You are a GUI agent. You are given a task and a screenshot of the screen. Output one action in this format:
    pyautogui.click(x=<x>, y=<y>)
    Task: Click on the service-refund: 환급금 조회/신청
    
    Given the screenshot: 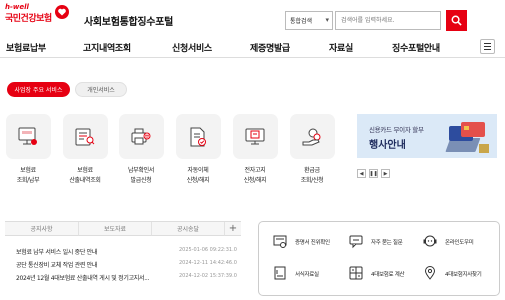 What is the action you would take?
    pyautogui.click(x=312, y=150)
    